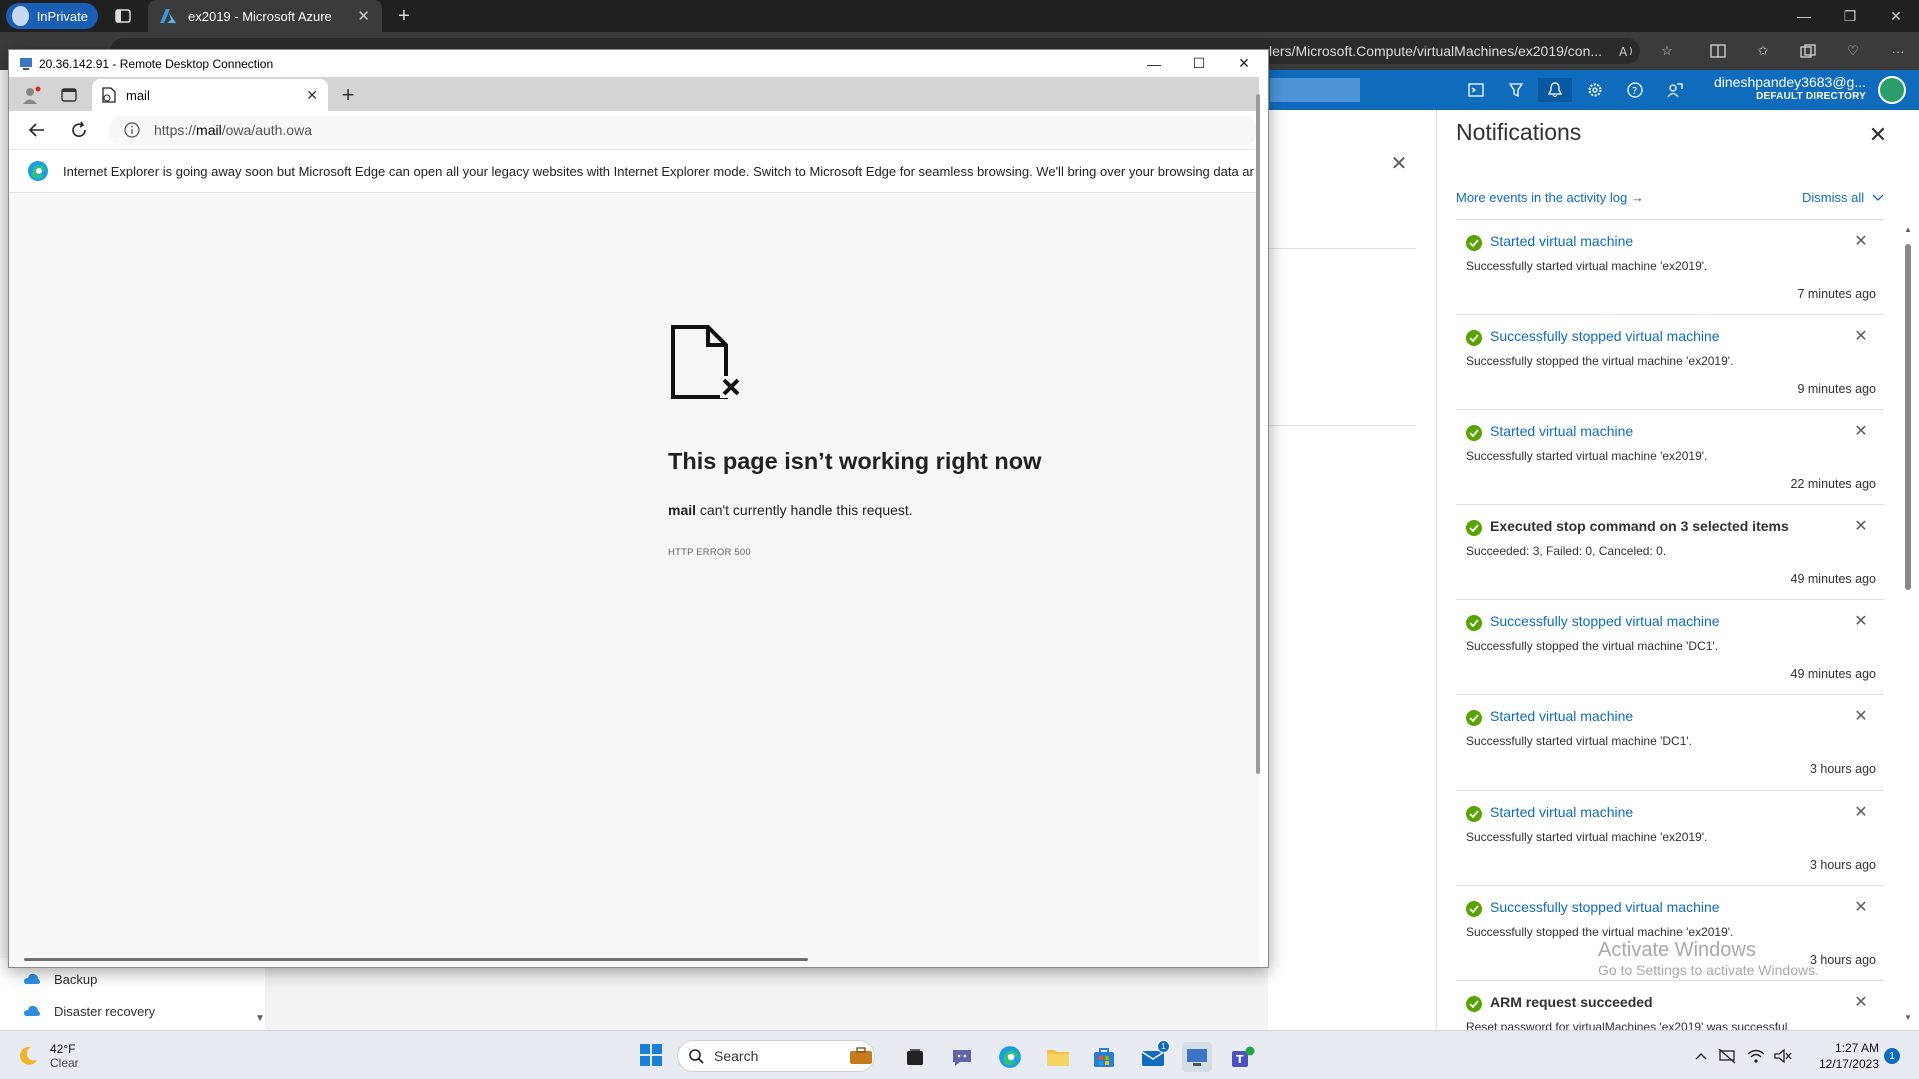  I want to click on notifications-bell-icon, so click(1555, 90).